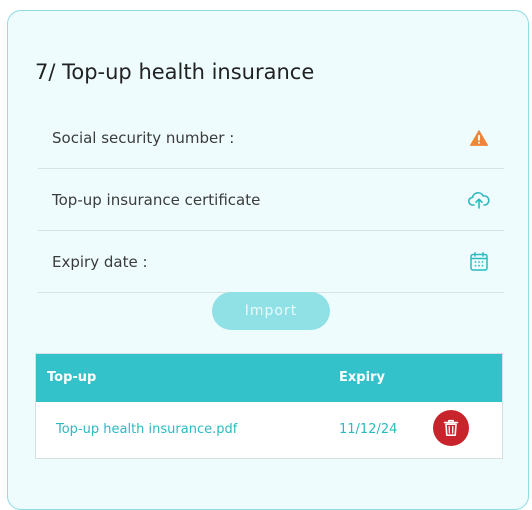 Image resolution: width=532 pixels, height=510 pixels. Describe the element at coordinates (479, 200) in the screenshot. I see `cloud-upload-icon` at that location.